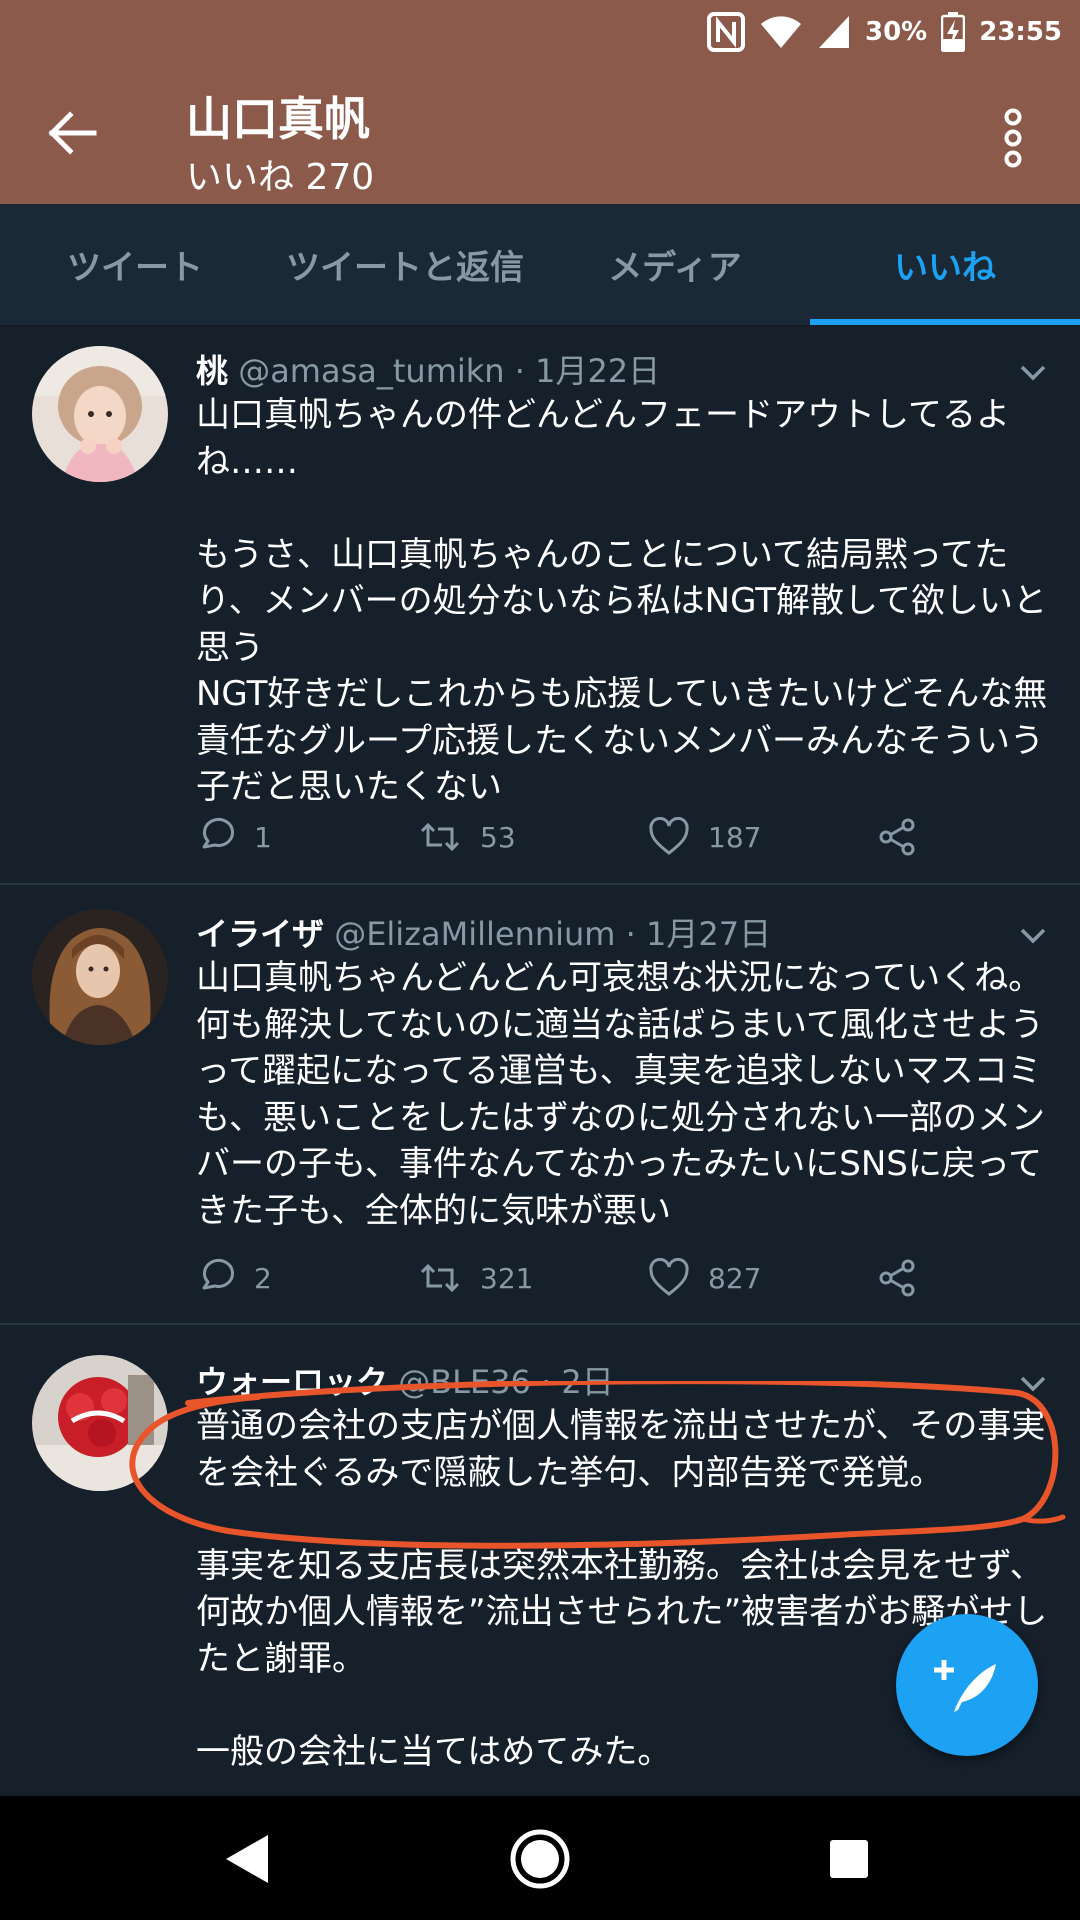 The height and width of the screenshot is (1920, 1080). Describe the element at coordinates (464, 1382) in the screenshot. I see `author-handle: @BLE36` at that location.